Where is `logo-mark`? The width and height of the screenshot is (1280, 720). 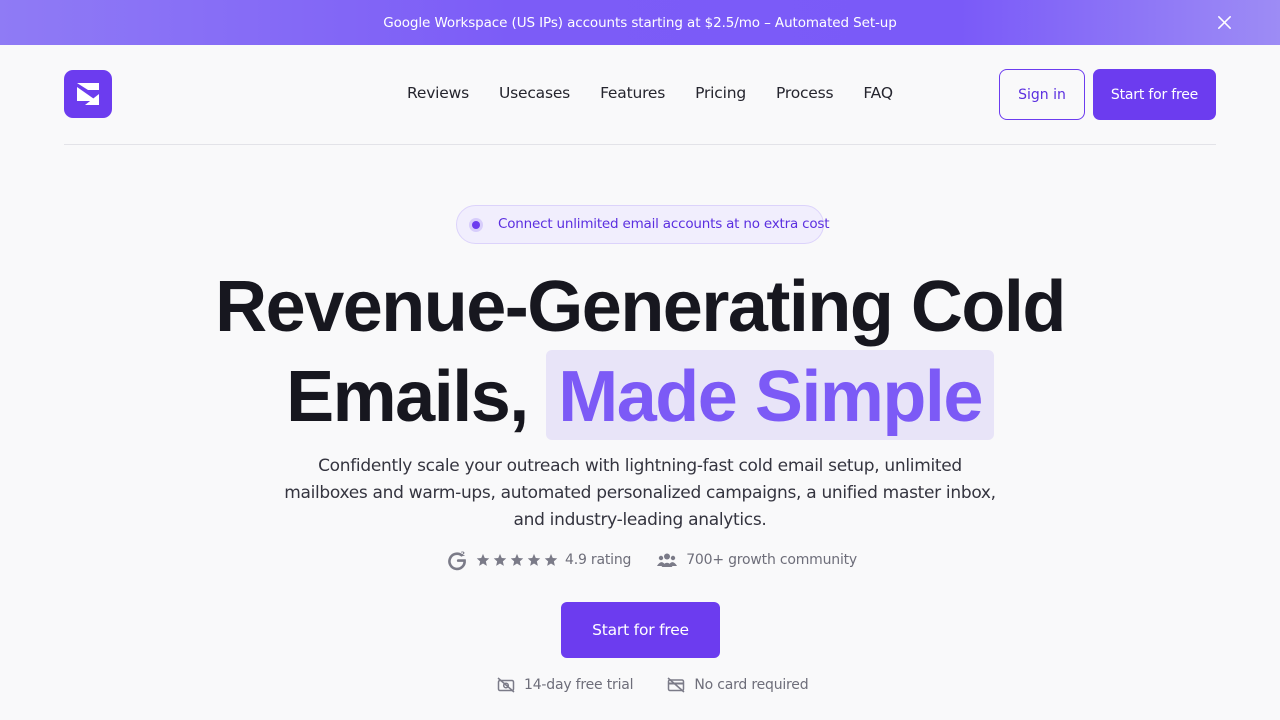 logo-mark is located at coordinates (88, 94).